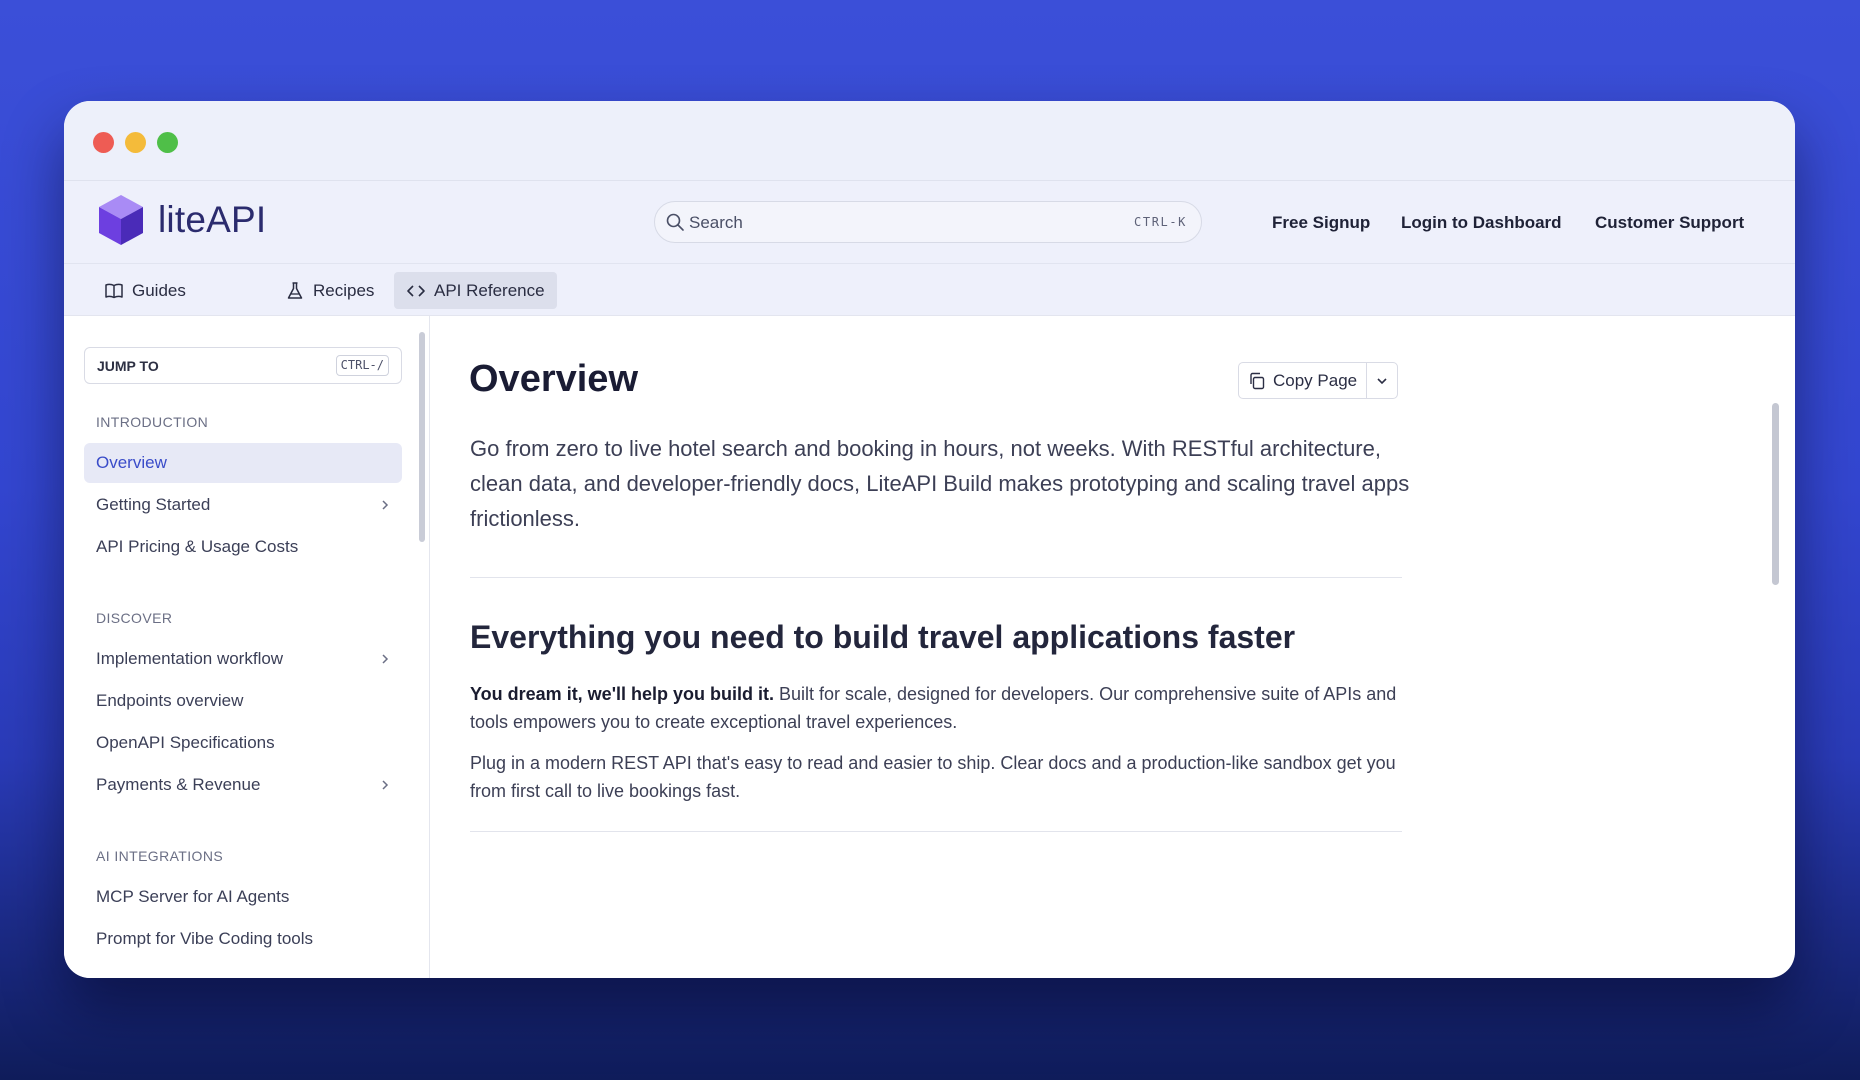 This screenshot has width=1860, height=1080. Describe the element at coordinates (152, 422) in the screenshot. I see `sidebar-section-introduction: INTRODUCTION` at that location.